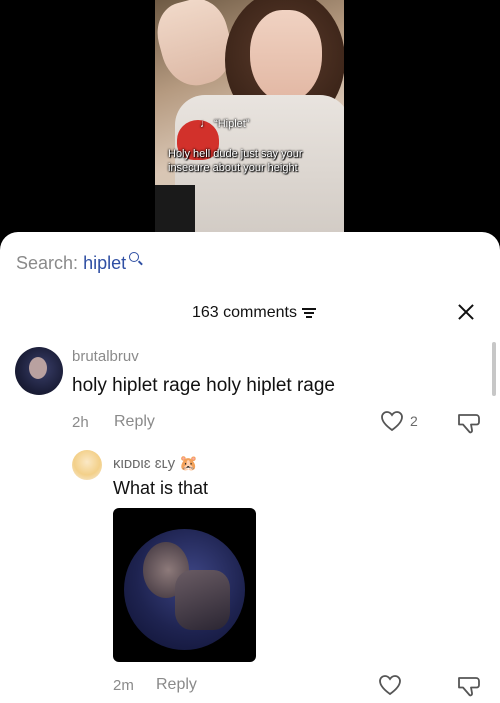 The width and height of the screenshot is (500, 703). I want to click on video-shirt-print, so click(175, 210).